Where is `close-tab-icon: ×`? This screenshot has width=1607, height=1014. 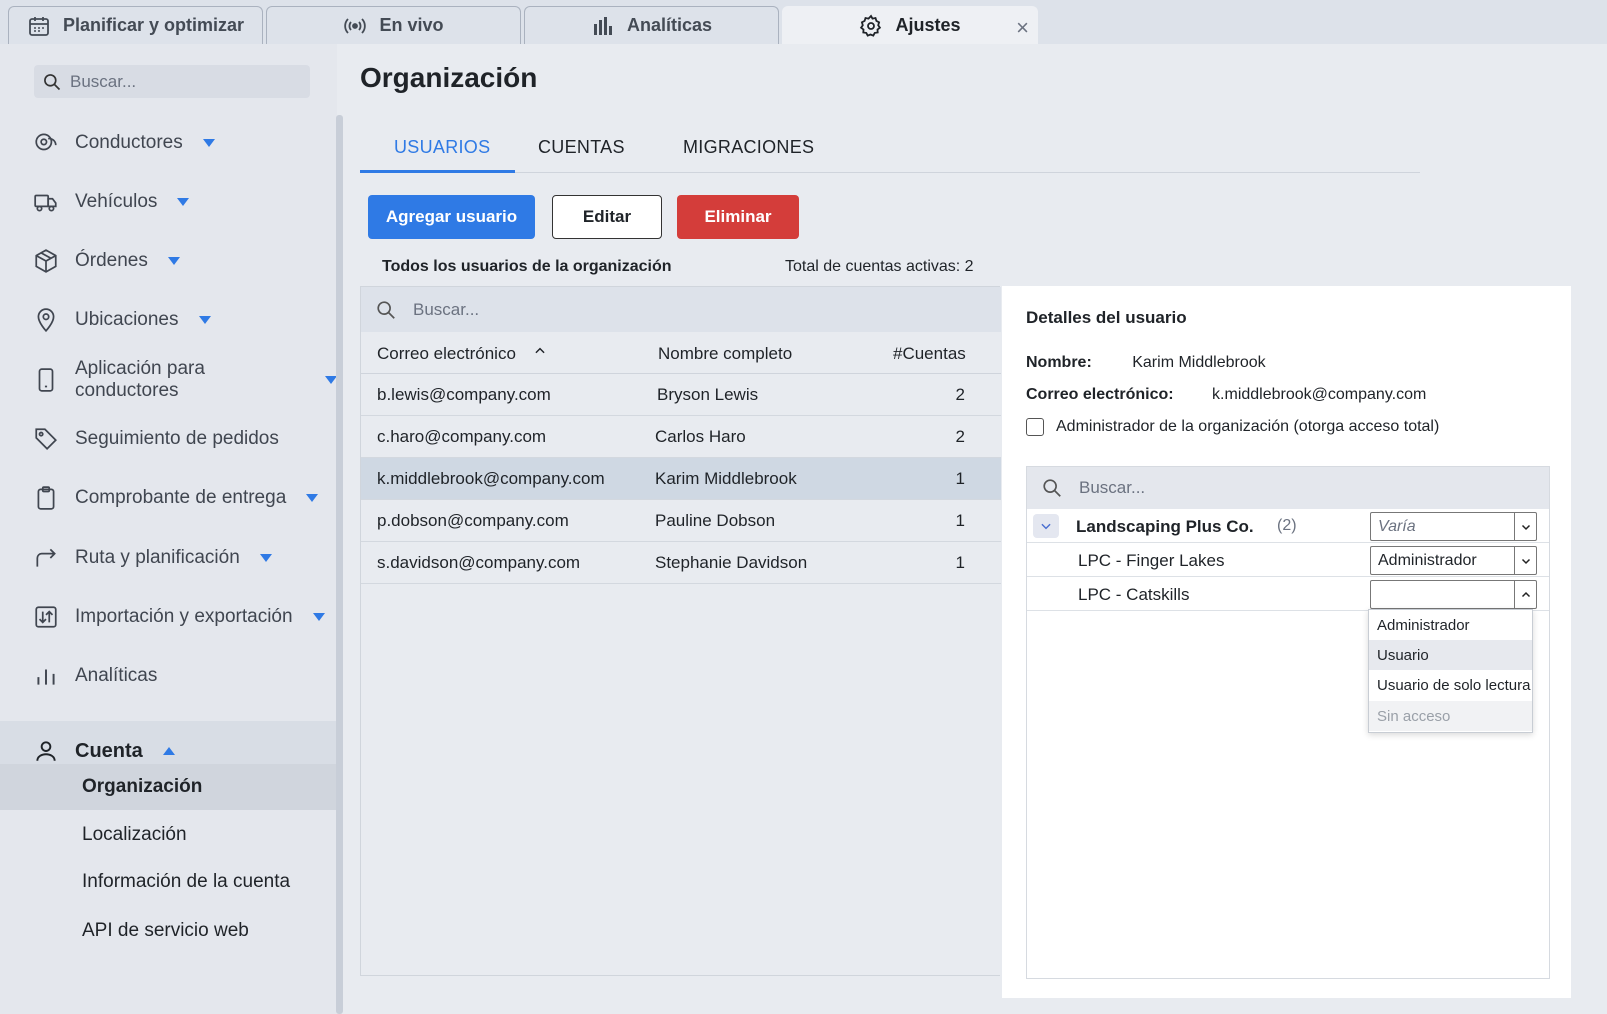 close-tab-icon: × is located at coordinates (1022, 28).